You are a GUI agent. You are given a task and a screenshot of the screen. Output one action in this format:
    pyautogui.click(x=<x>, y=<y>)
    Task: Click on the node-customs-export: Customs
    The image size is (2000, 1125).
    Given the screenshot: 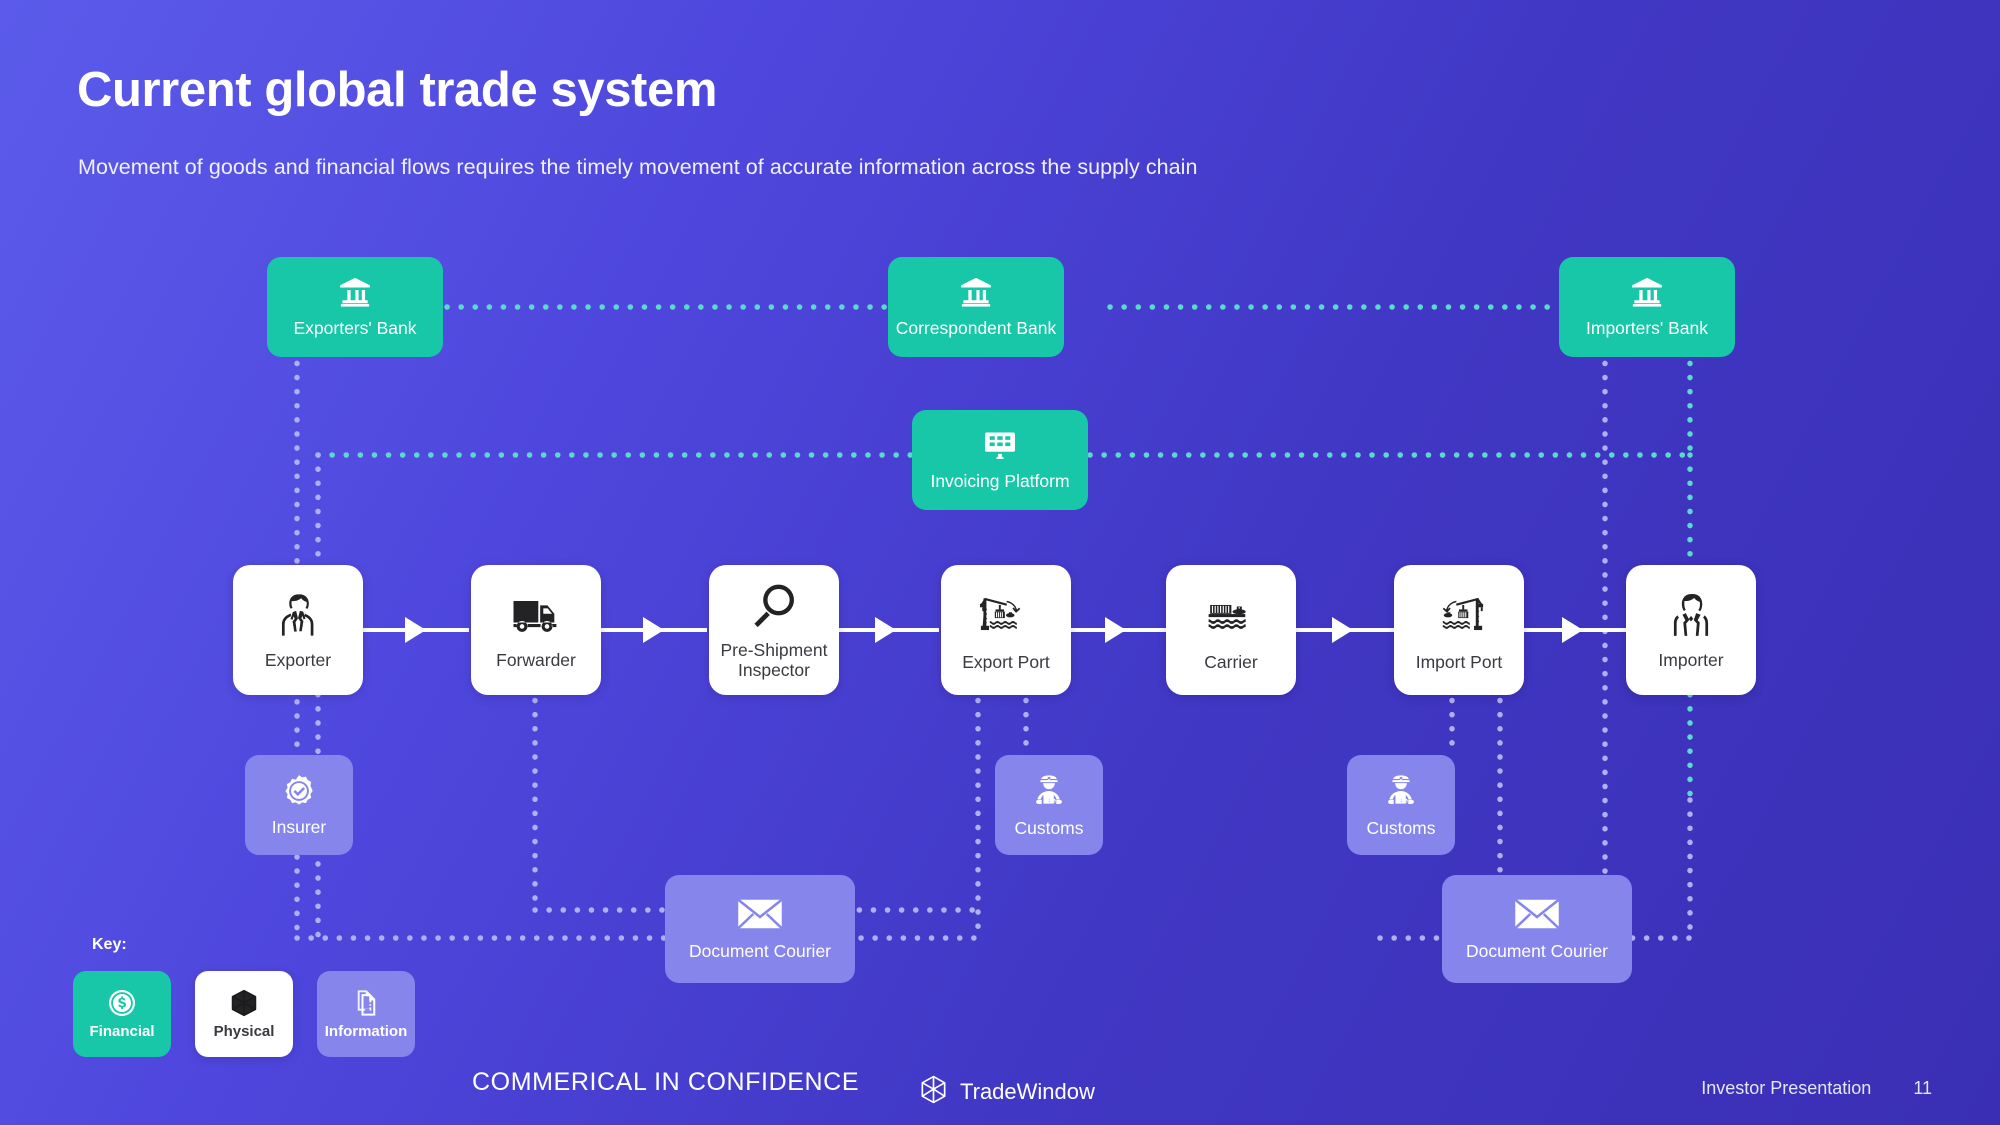 What is the action you would take?
    pyautogui.click(x=1049, y=805)
    